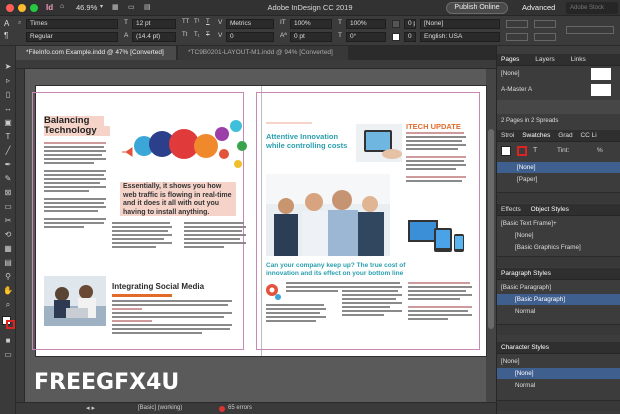 This screenshot has width=620, height=414. I want to click on tab-pages: Pages, so click(510, 59).